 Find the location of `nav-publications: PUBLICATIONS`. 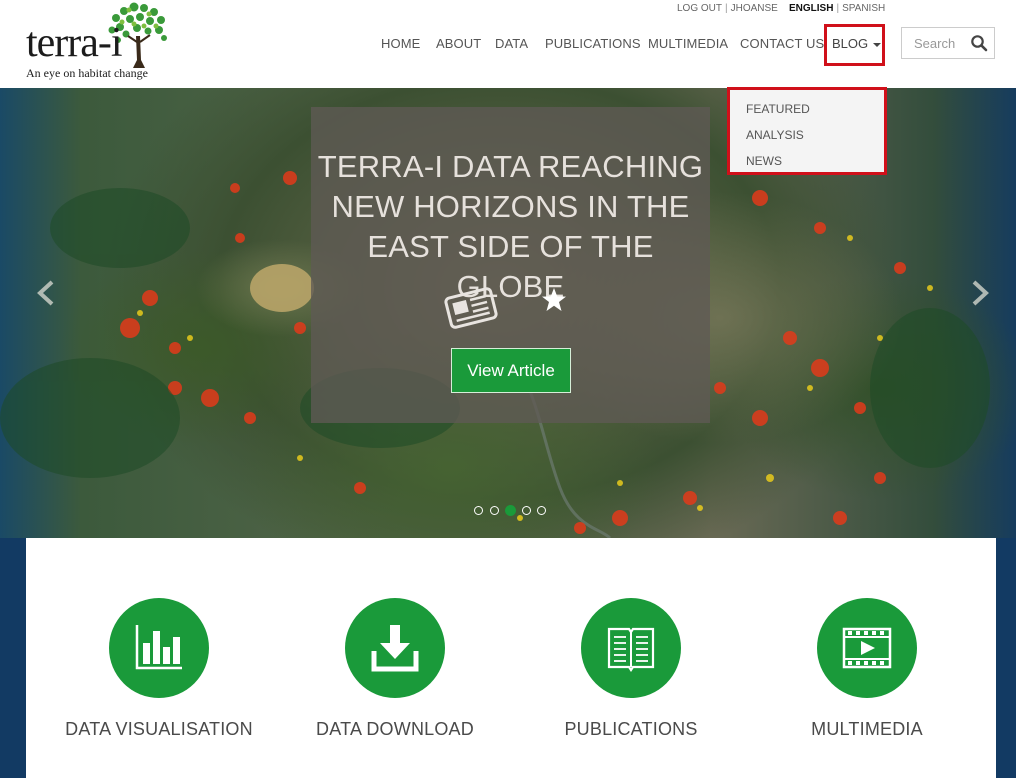

nav-publications: PUBLICATIONS is located at coordinates (593, 44).